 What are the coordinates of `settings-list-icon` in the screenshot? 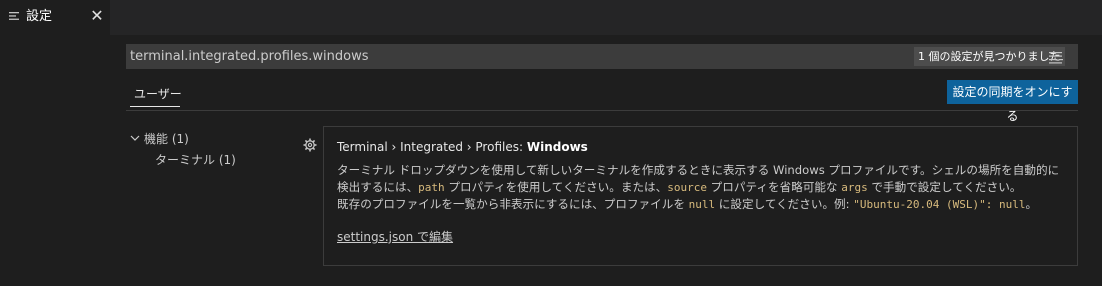 It's located at (14, 16).